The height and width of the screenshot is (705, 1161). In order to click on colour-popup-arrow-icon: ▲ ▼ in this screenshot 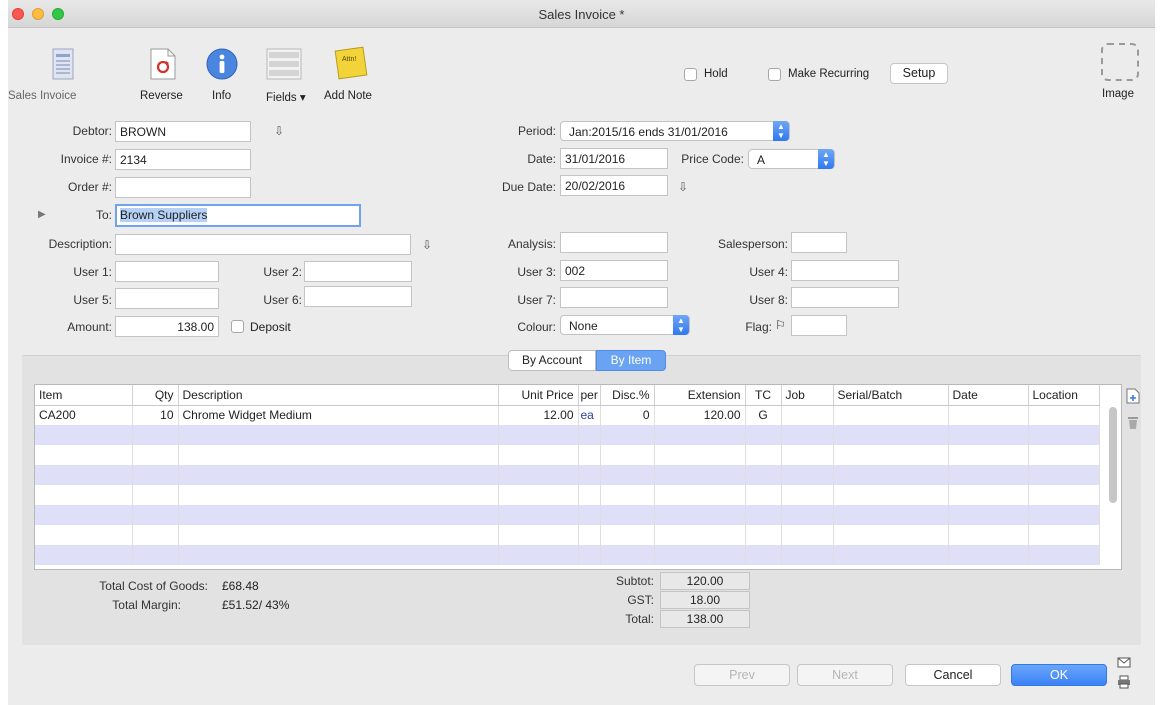, I will do `click(681, 325)`.